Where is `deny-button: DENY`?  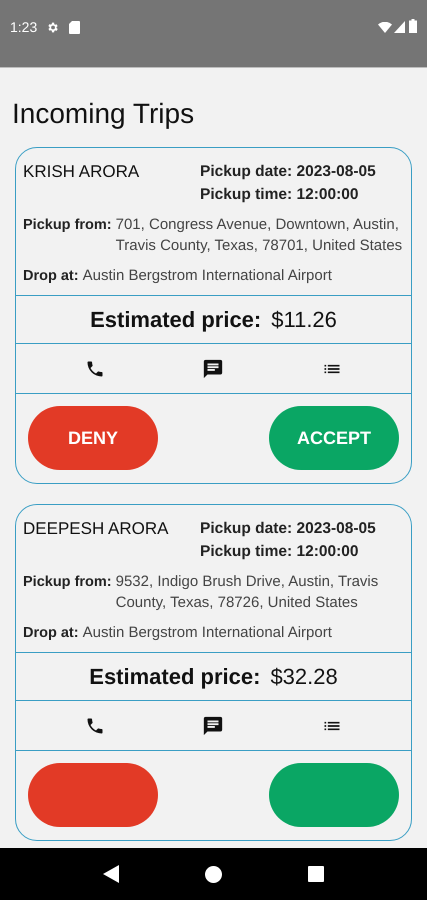
deny-button: DENY is located at coordinates (93, 438).